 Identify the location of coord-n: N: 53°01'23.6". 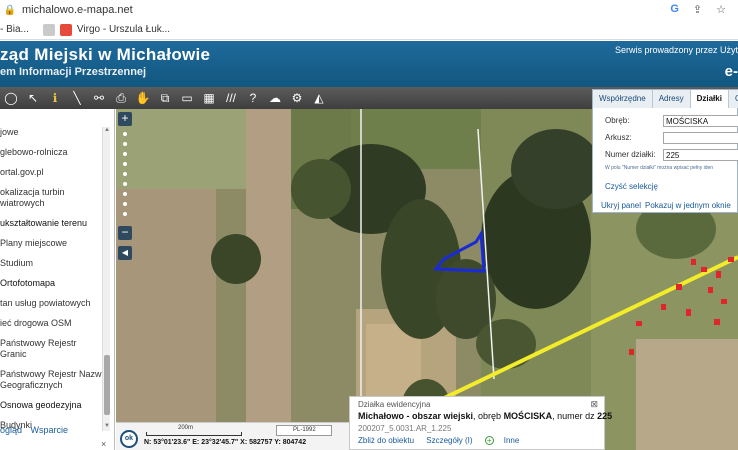
(167, 442).